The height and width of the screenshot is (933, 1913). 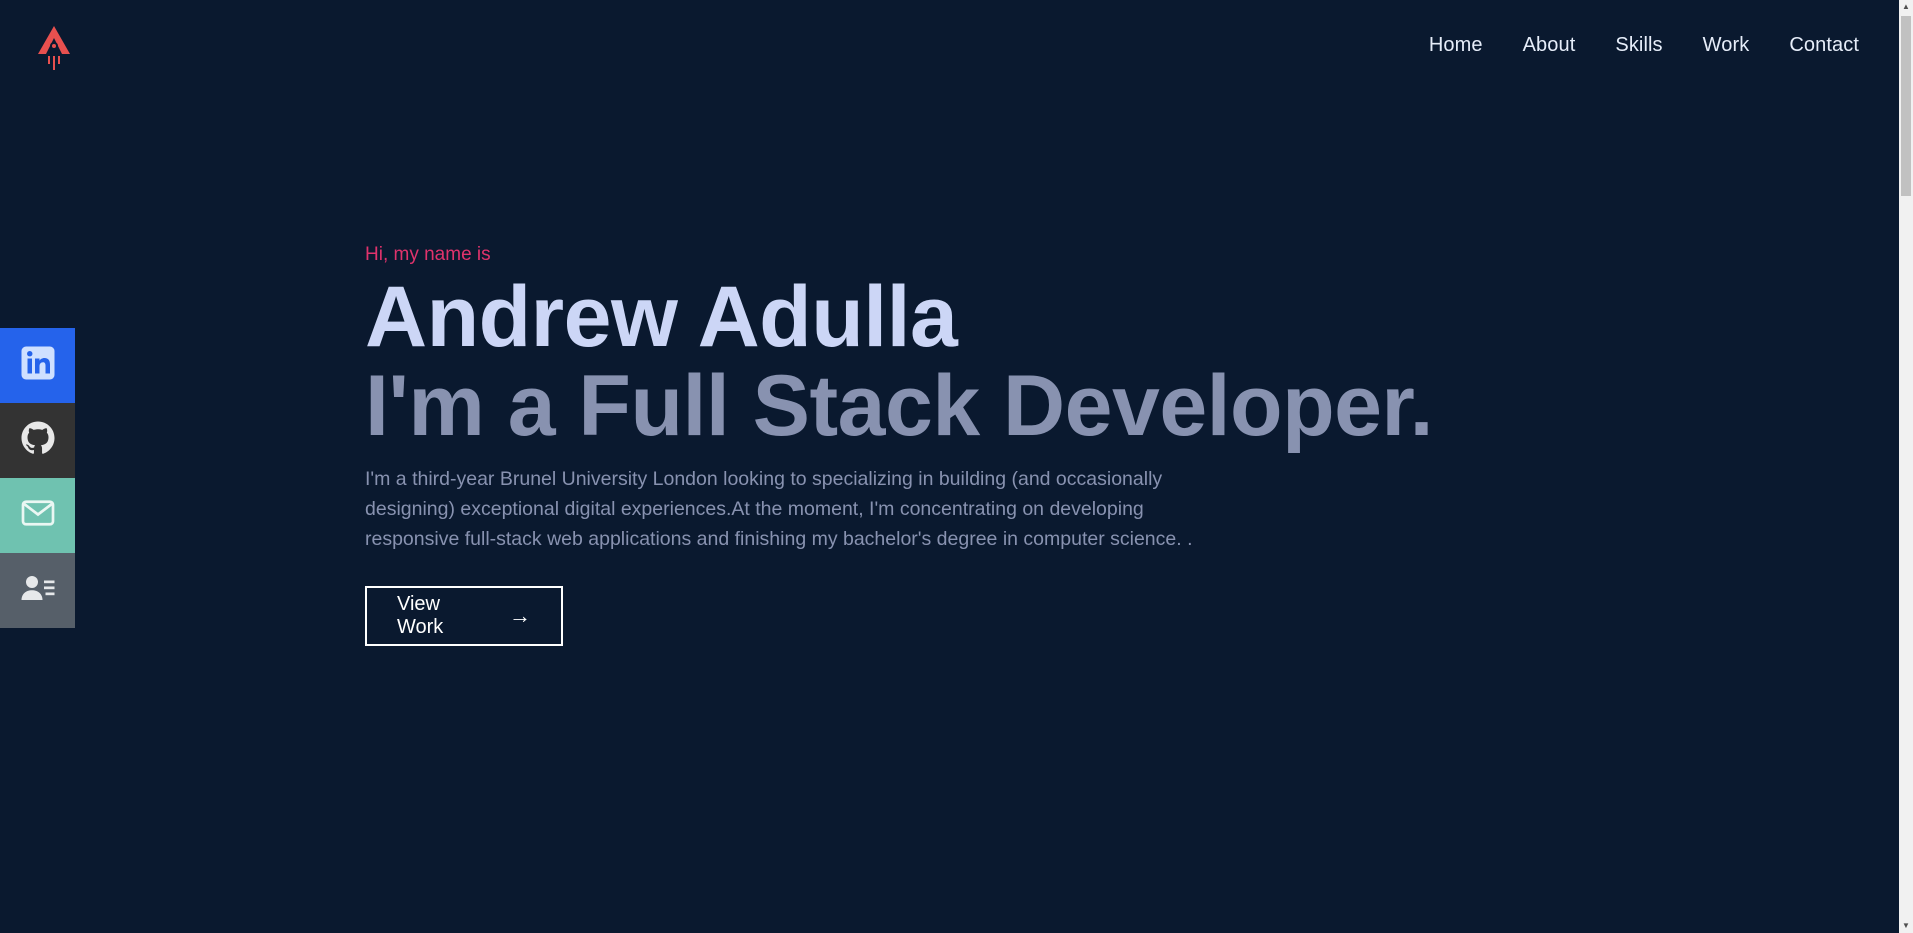 What do you see at coordinates (1906, 466) in the screenshot?
I see `scrollbar: ▲ ▼` at bounding box center [1906, 466].